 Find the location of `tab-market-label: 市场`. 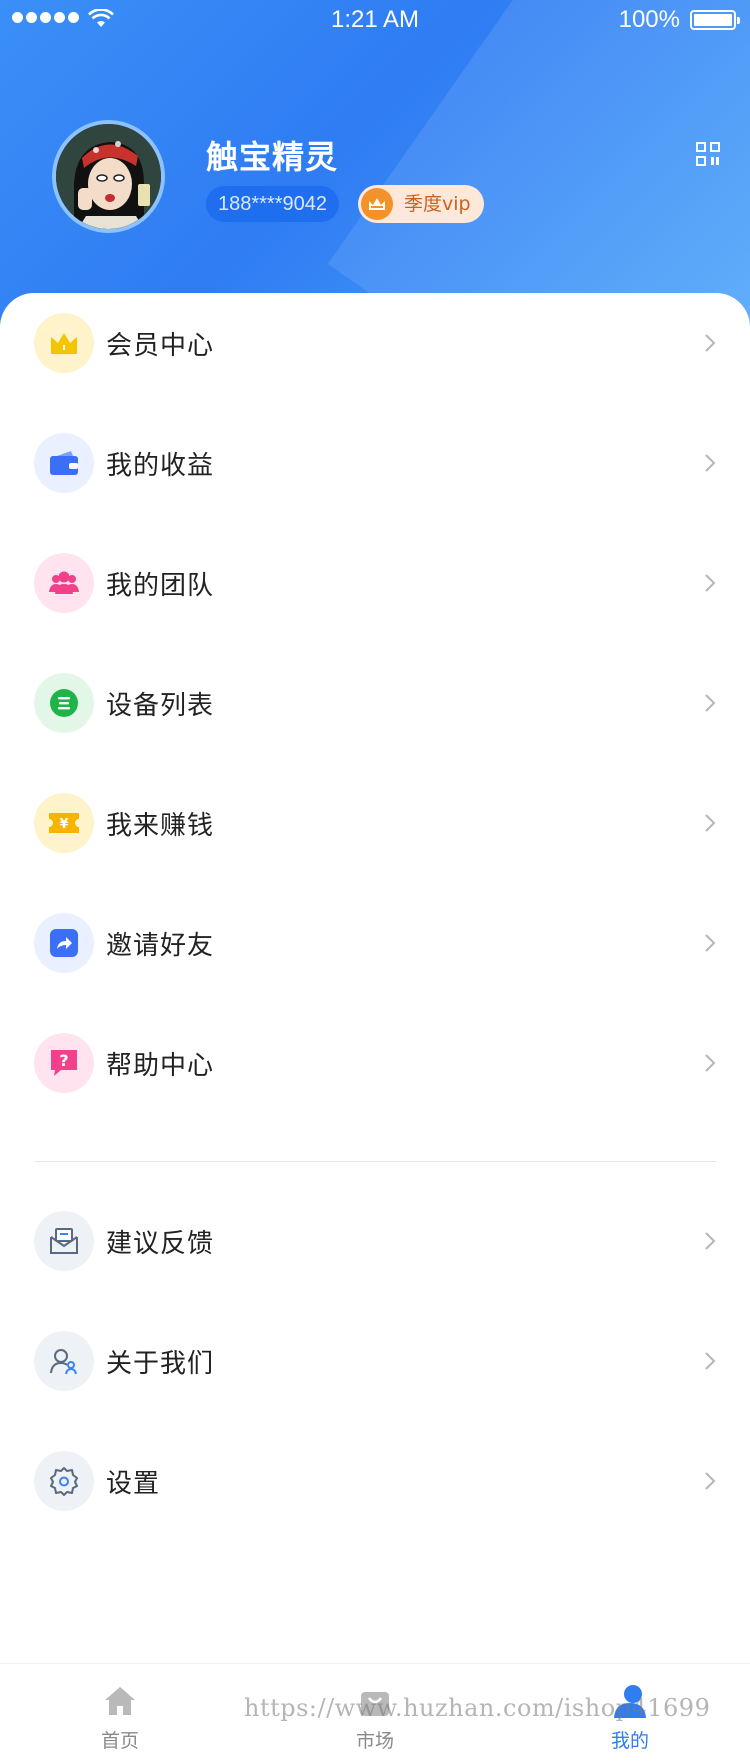

tab-market-label: 市场 is located at coordinates (374, 1741).